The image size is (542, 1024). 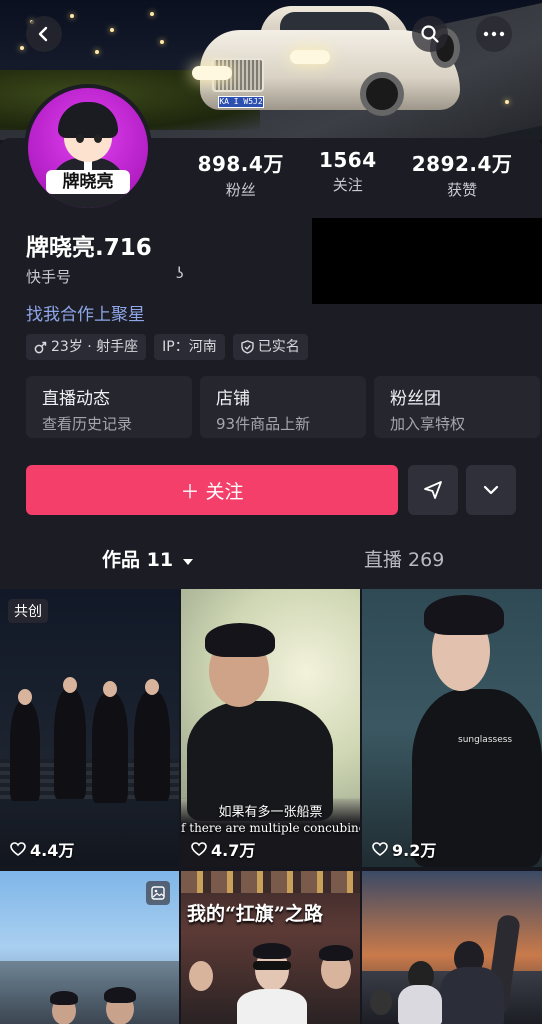 I want to click on avatar: 牌晓亮, so click(x=88, y=148).